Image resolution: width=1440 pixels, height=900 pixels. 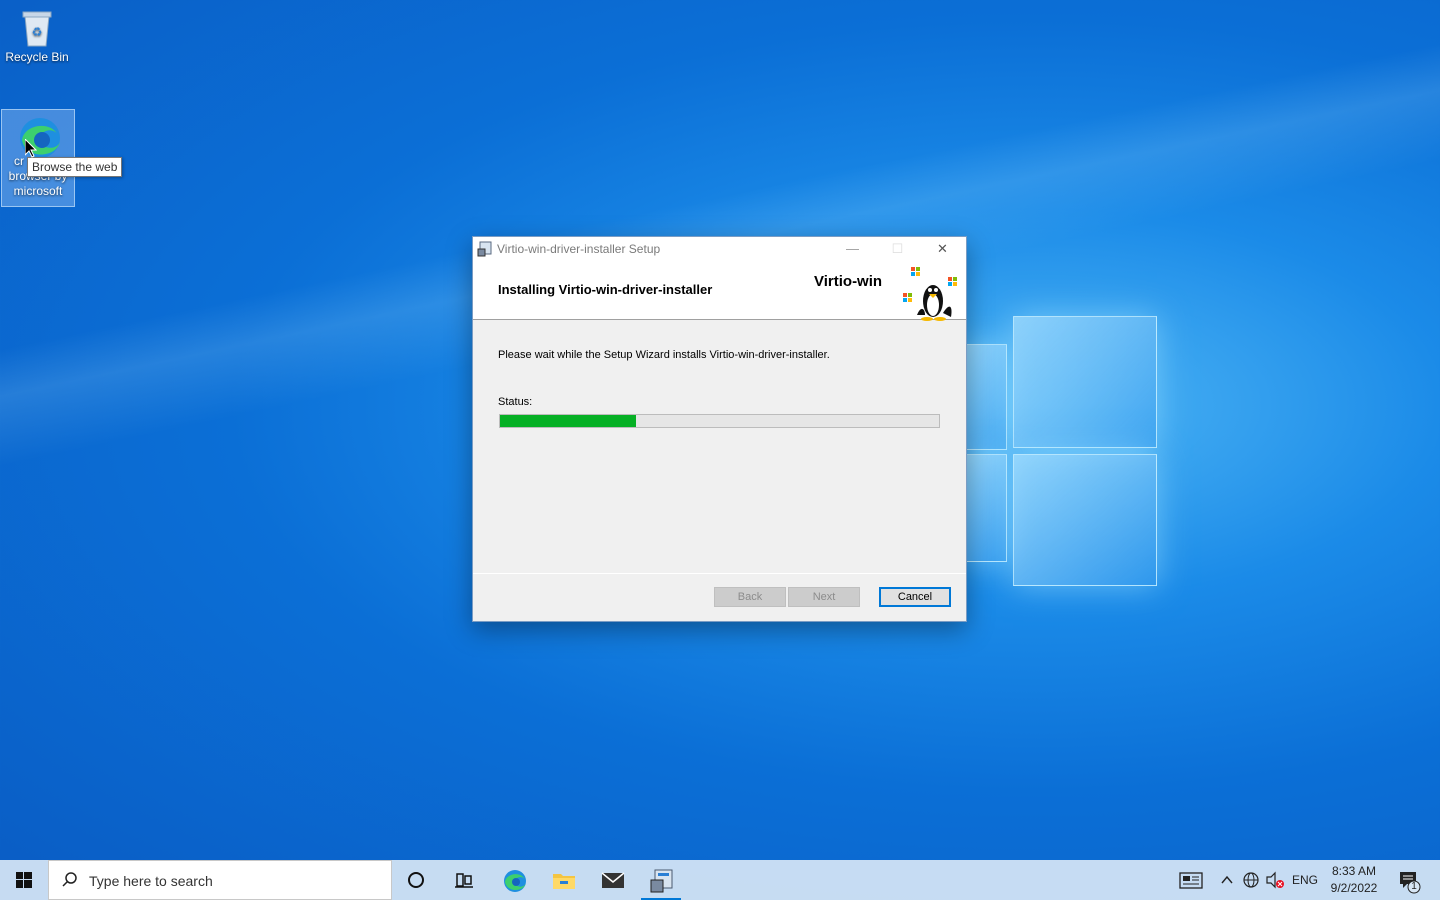 I want to click on search-placeholder: Type here to search, so click(x=151, y=881).